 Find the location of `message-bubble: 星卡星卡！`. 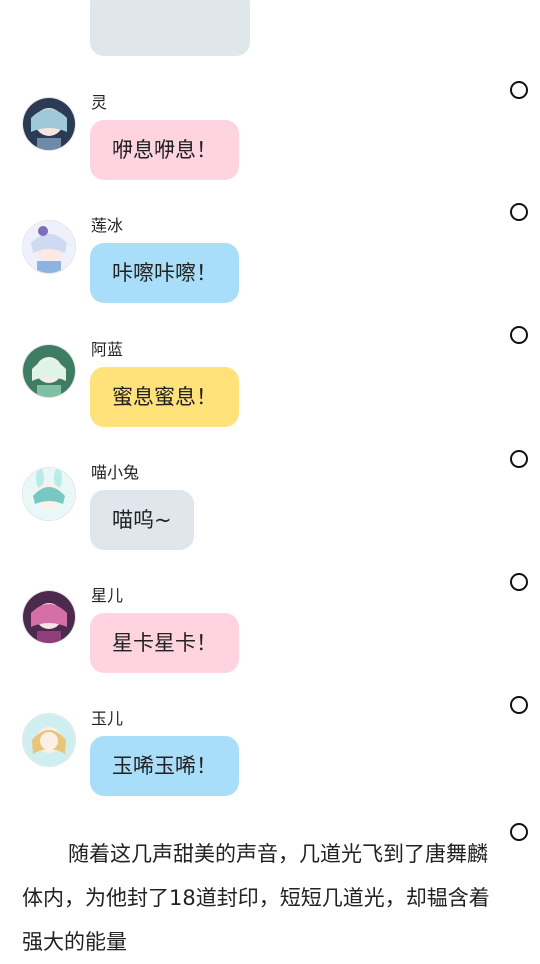

message-bubble: 星卡星卡！ is located at coordinates (164, 643).